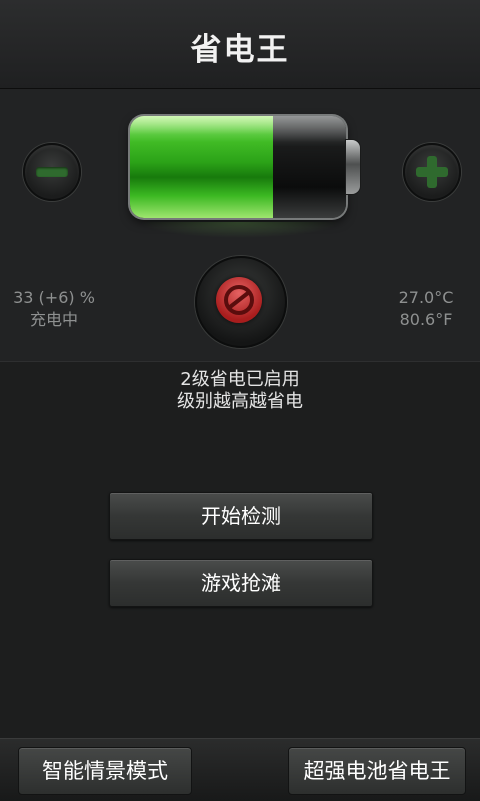 This screenshot has width=480, height=801. Describe the element at coordinates (238, 167) in the screenshot. I see `battery-graphic` at that location.